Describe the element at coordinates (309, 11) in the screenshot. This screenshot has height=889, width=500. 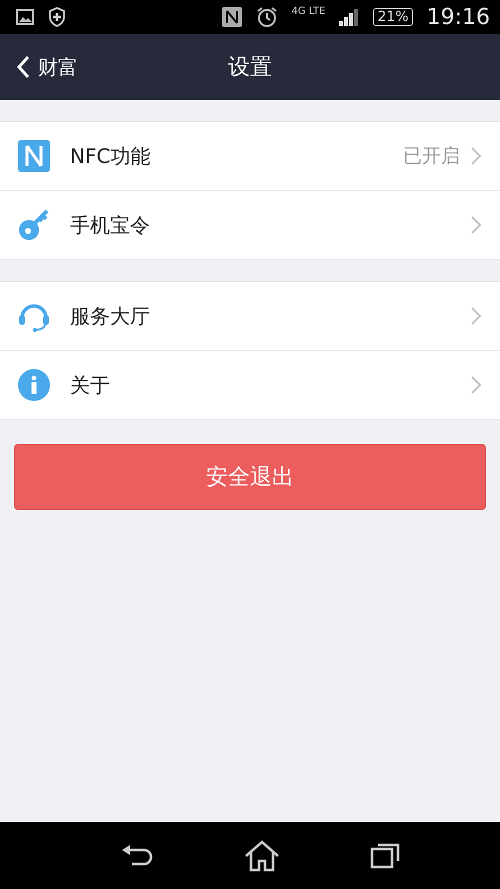
I see `network-type: 4G LTE` at that location.